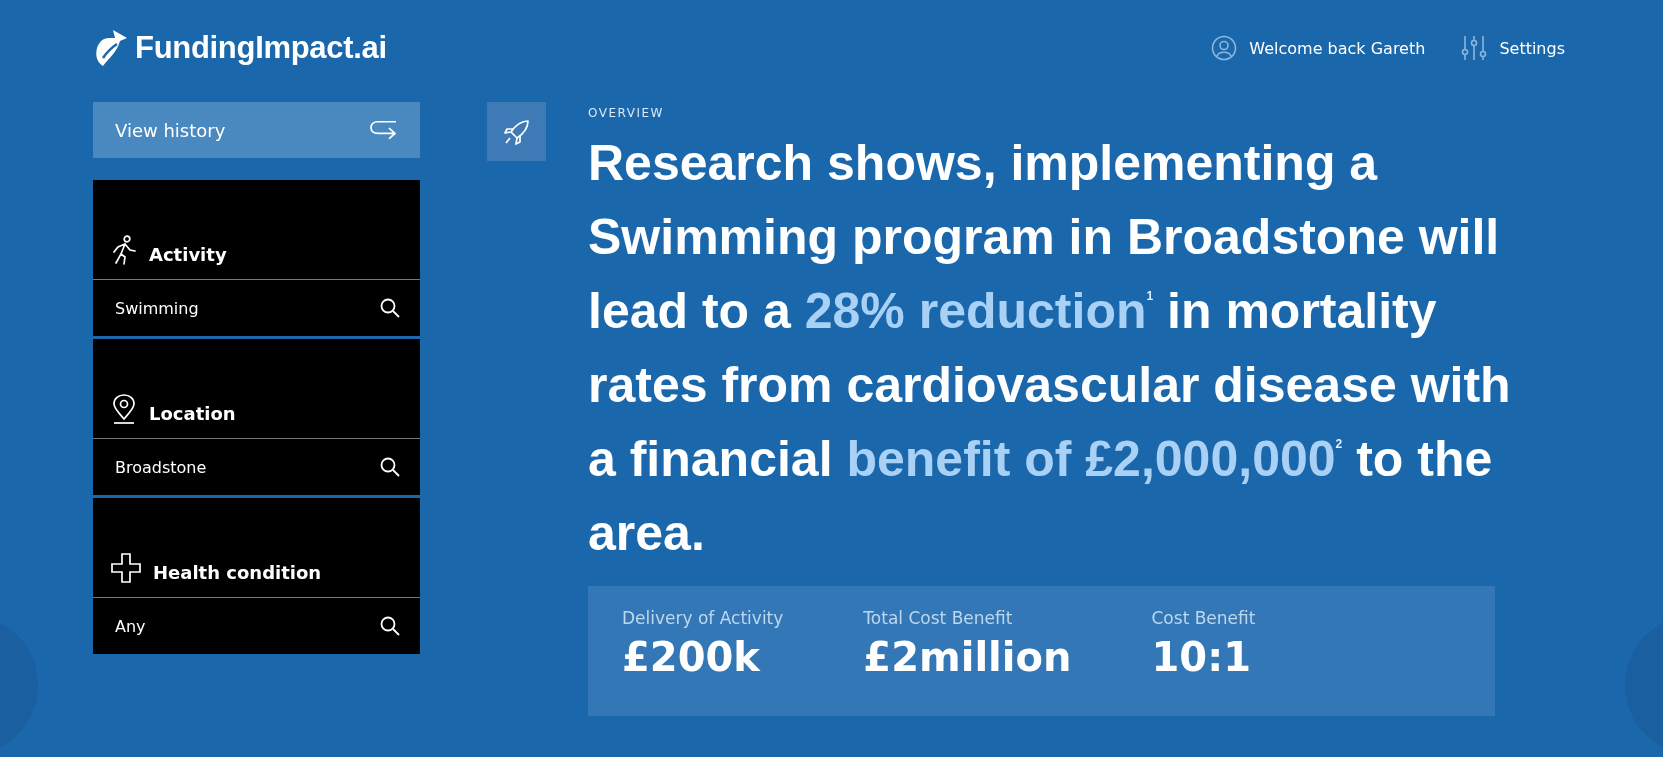 The height and width of the screenshot is (757, 1663). What do you see at coordinates (237, 572) in the screenshot?
I see `filter-label: Health condition` at bounding box center [237, 572].